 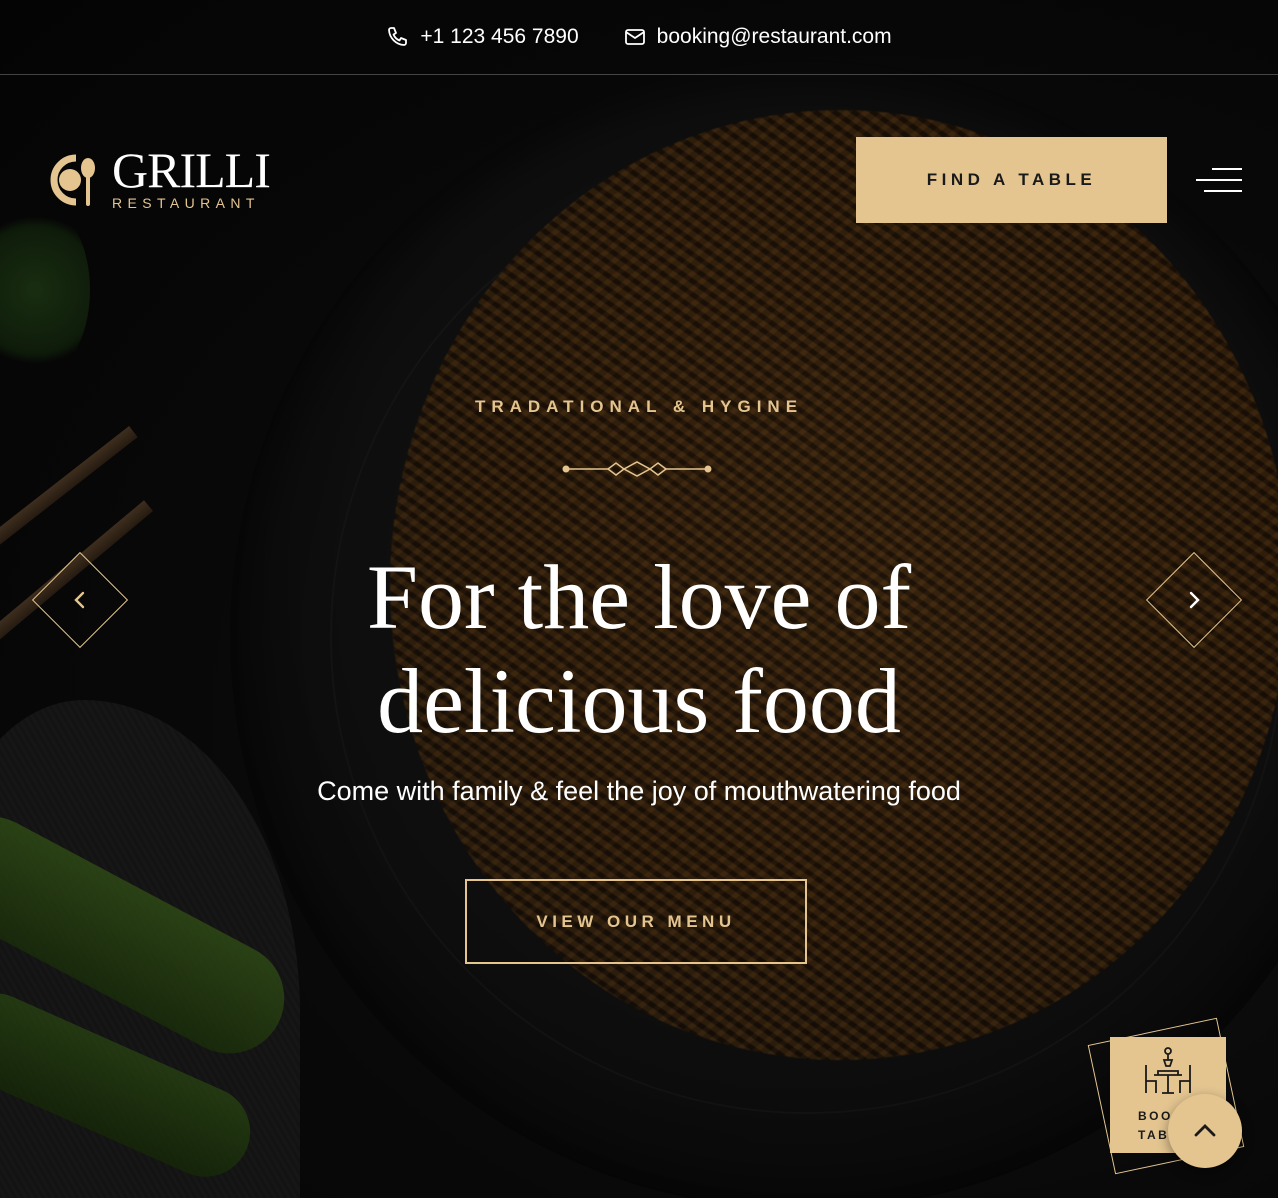 What do you see at coordinates (499, 36) in the screenshot?
I see `phone-text: +1 123 456 7890` at bounding box center [499, 36].